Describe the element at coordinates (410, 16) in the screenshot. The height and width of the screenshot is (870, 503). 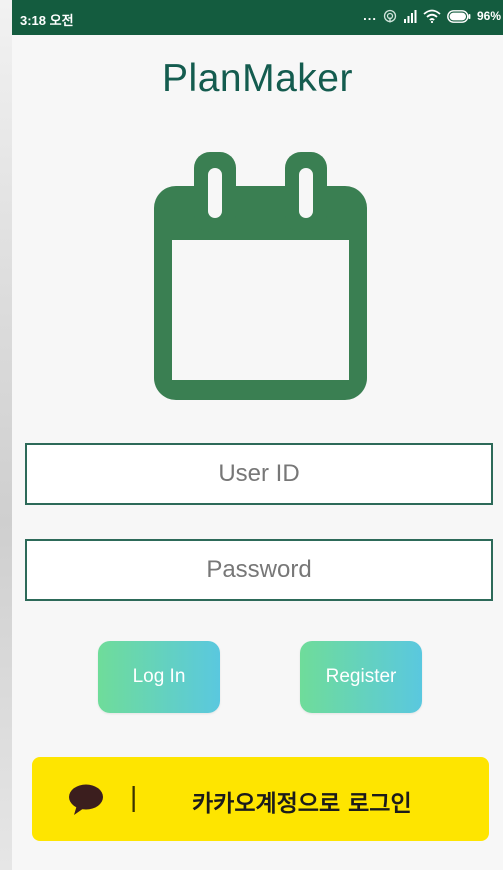
I see `signal-icon` at that location.